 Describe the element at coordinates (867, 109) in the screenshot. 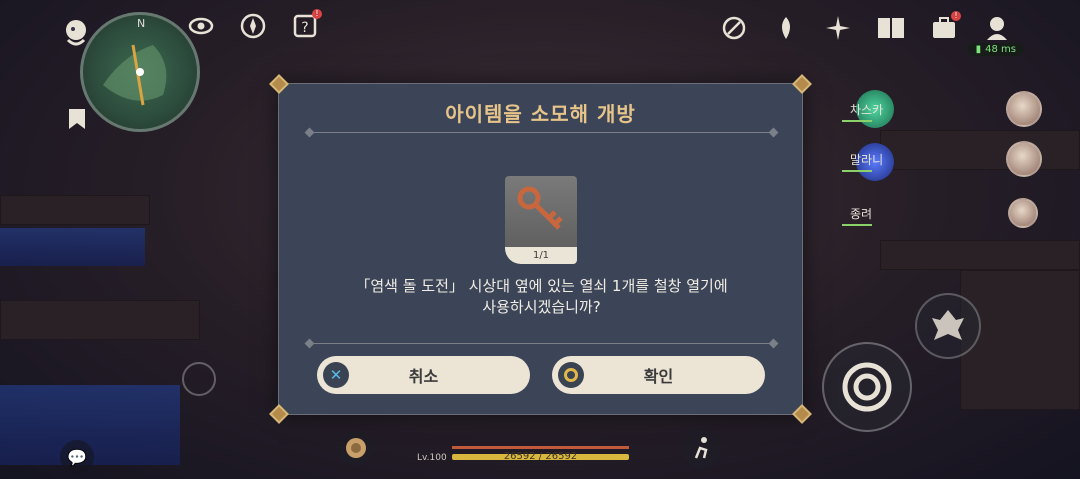

I see `party-member-name: 차스카` at that location.